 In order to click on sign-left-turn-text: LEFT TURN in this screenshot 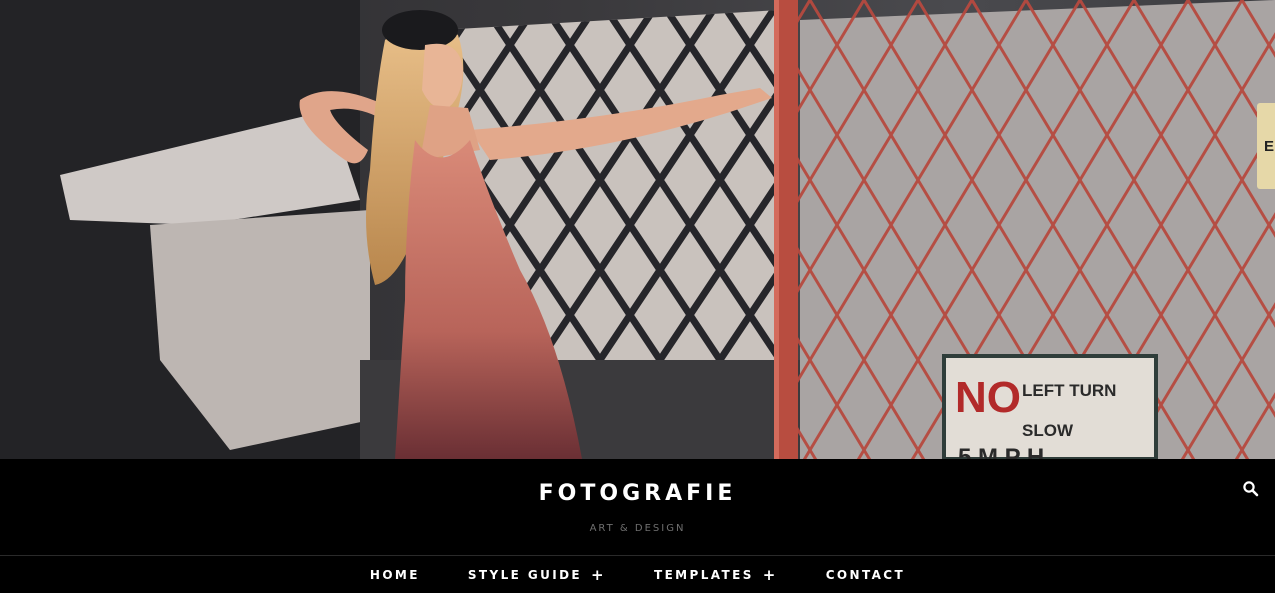, I will do `click(1069, 390)`.